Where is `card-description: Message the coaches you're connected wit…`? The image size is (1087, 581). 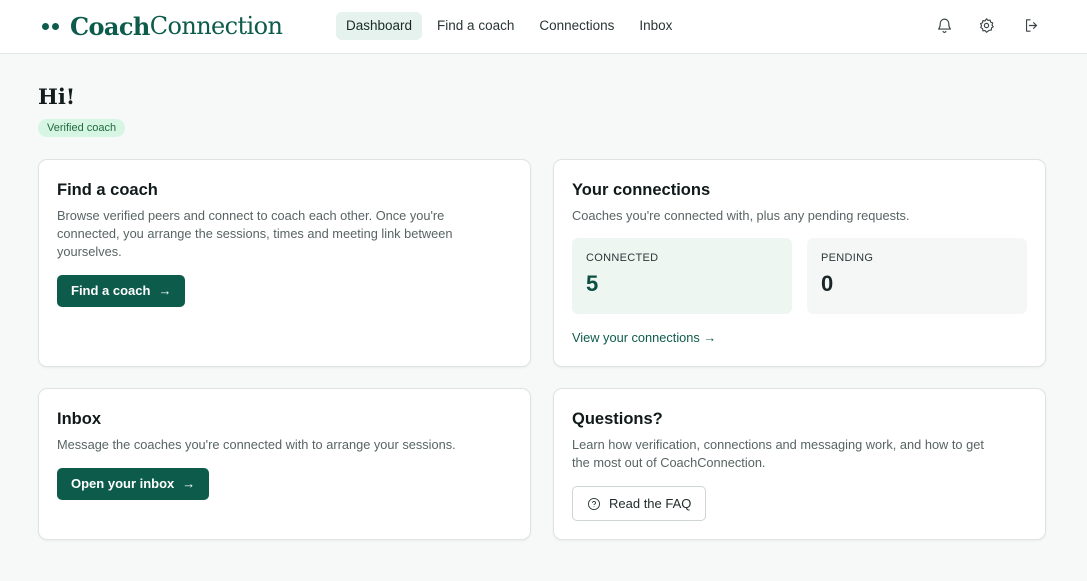 card-description: Message the coaches you're connected wit… is located at coordinates (256, 444).